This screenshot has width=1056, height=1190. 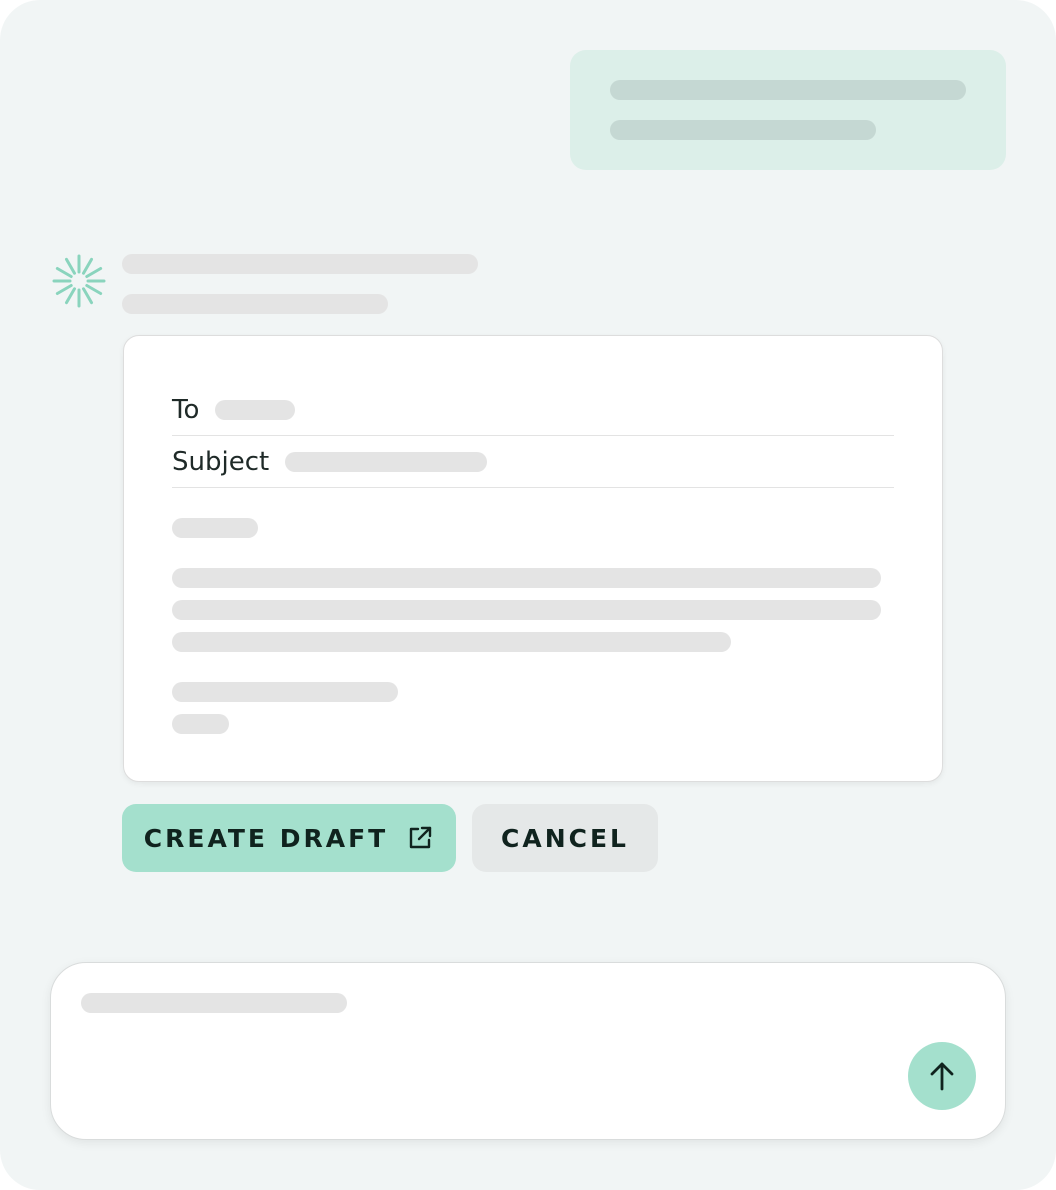 I want to click on email-greeting-line, so click(x=215, y=528).